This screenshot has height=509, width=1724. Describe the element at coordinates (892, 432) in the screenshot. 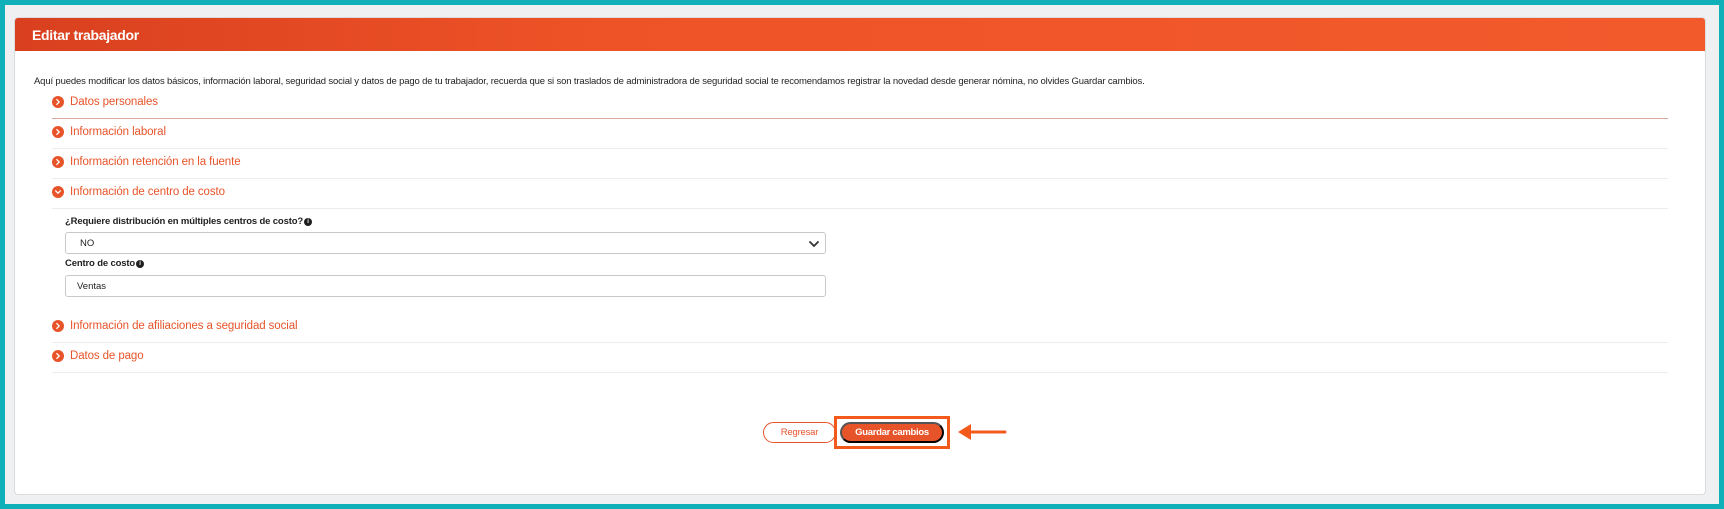

I see `save-button: Guardar cambios` at that location.